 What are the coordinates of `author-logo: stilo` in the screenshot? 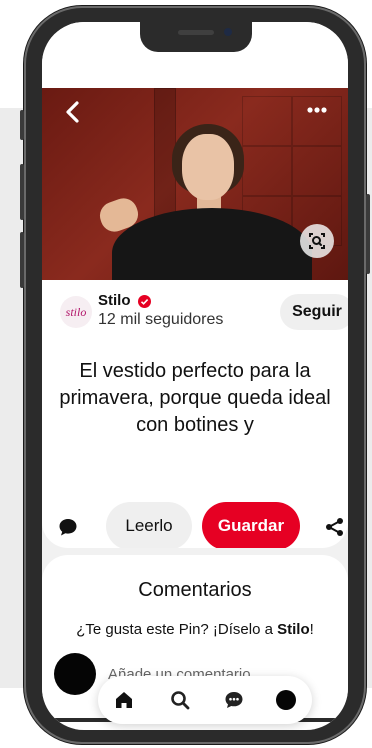 It's located at (76, 312).